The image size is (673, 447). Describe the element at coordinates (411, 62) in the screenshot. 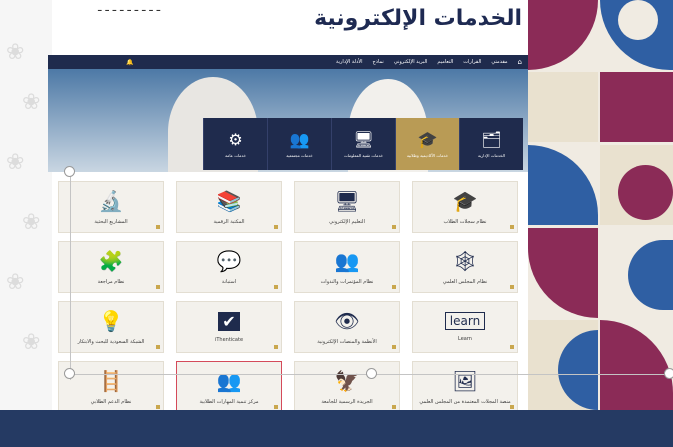

I see `nav-item-email: البريد الإلكتروني` at that location.